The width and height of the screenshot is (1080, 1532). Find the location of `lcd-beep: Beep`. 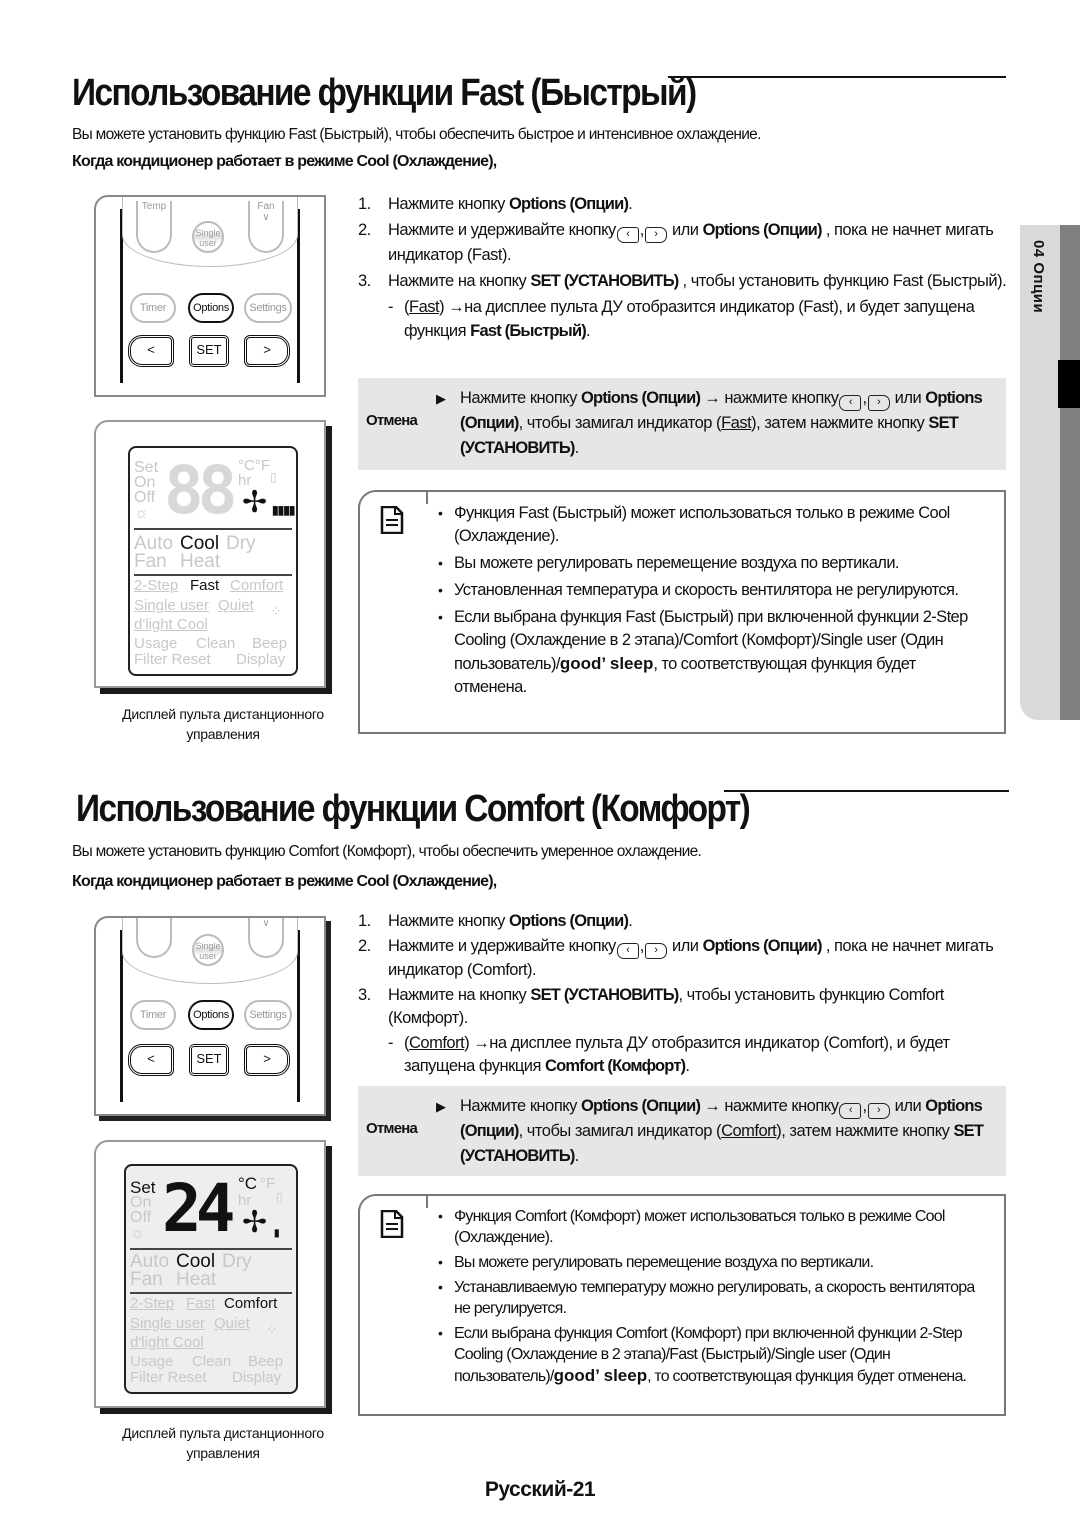

lcd-beep: Beep is located at coordinates (266, 1361).